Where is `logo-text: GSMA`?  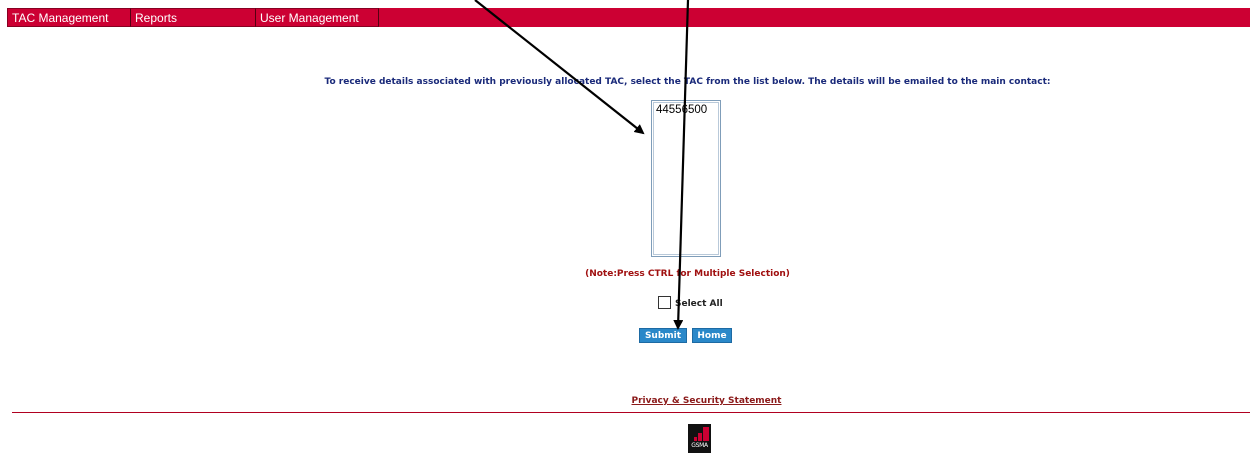 logo-text: GSMA is located at coordinates (699, 445).